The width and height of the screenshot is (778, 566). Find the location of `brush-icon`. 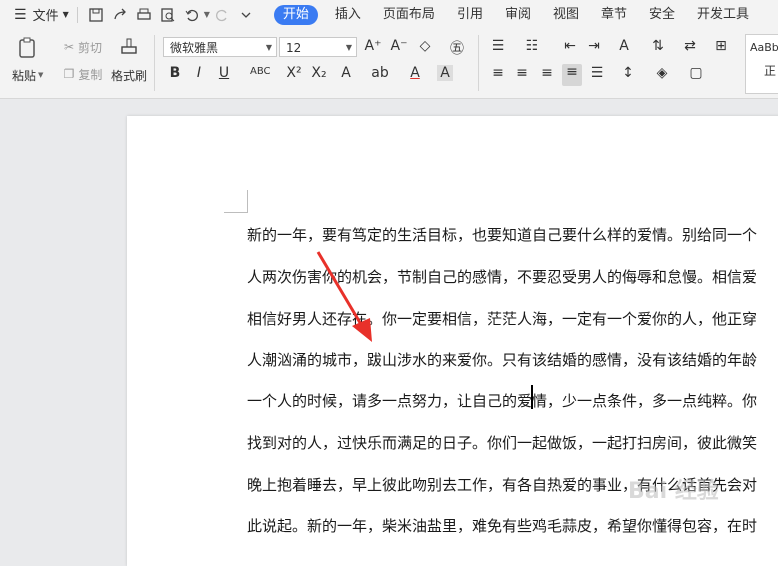

brush-icon is located at coordinates (129, 46).